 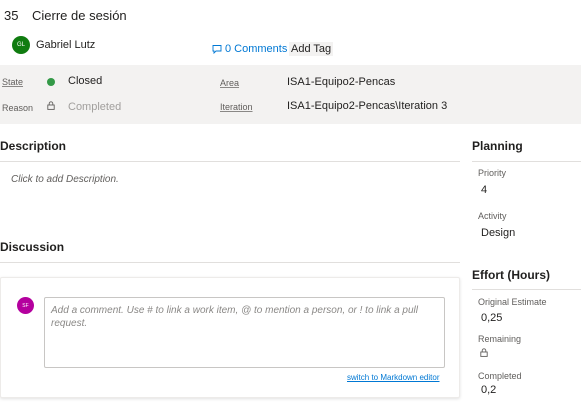 What do you see at coordinates (32, 247) in the screenshot?
I see `discussion-heading: Discussion` at bounding box center [32, 247].